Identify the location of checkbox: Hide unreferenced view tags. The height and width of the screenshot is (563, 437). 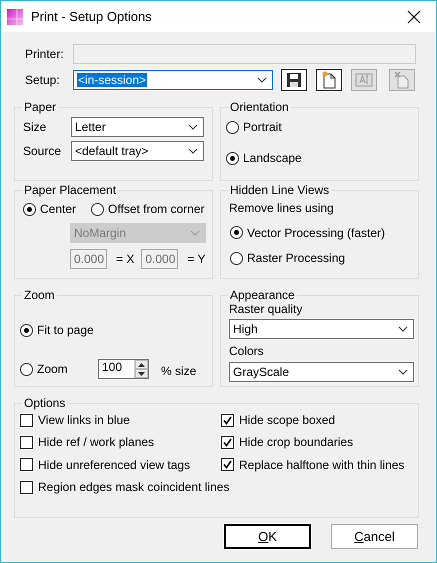
(105, 465).